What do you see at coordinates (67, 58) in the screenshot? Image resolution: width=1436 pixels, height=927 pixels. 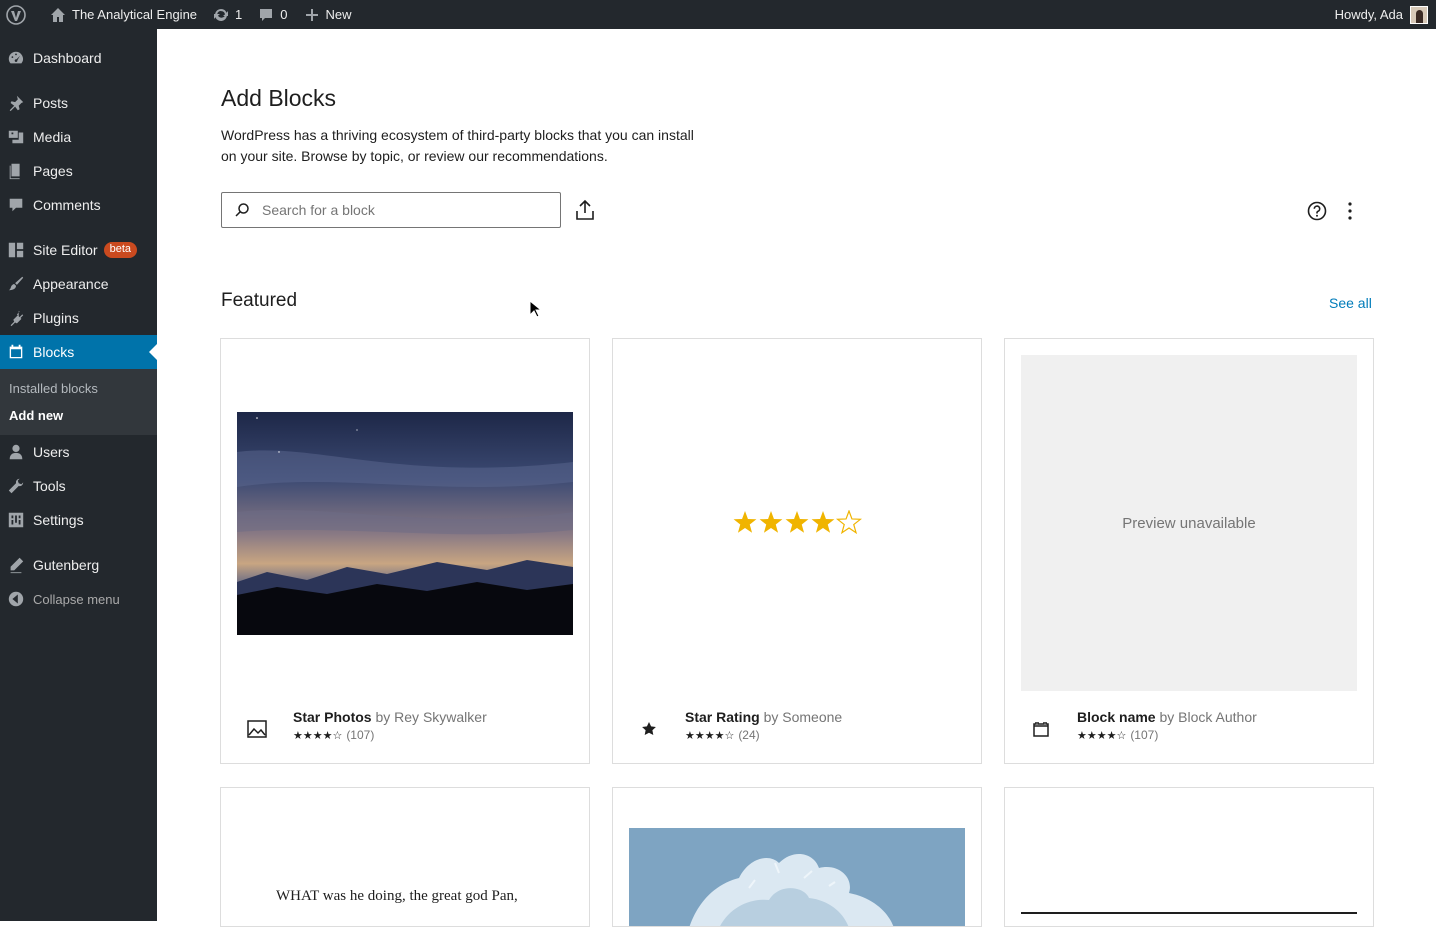 I see `sidebar-item-label: Dashboard` at bounding box center [67, 58].